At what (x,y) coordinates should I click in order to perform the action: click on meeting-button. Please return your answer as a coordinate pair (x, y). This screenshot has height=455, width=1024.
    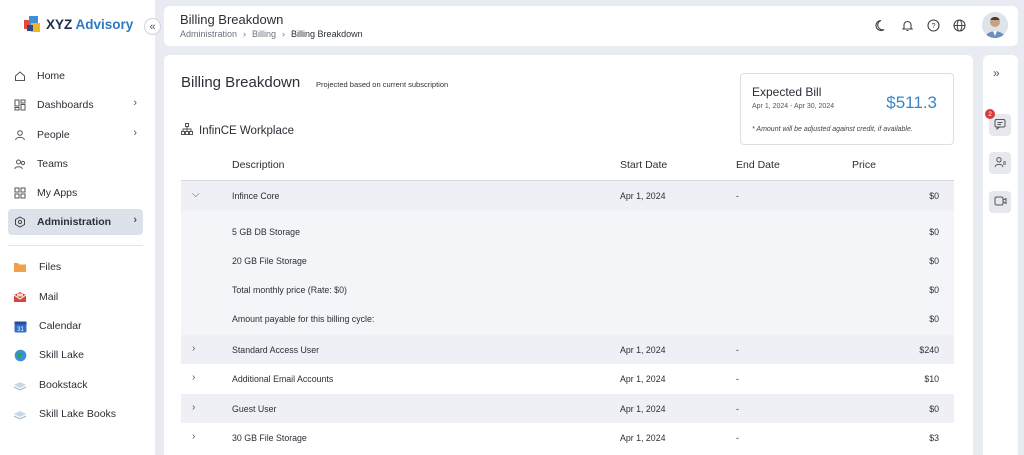
    Looking at the image, I should click on (1000, 202).